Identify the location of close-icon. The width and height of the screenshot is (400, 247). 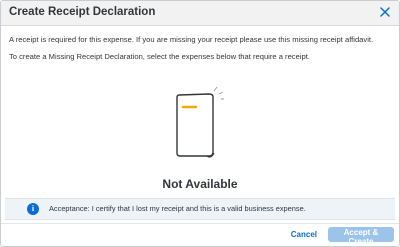
(385, 12).